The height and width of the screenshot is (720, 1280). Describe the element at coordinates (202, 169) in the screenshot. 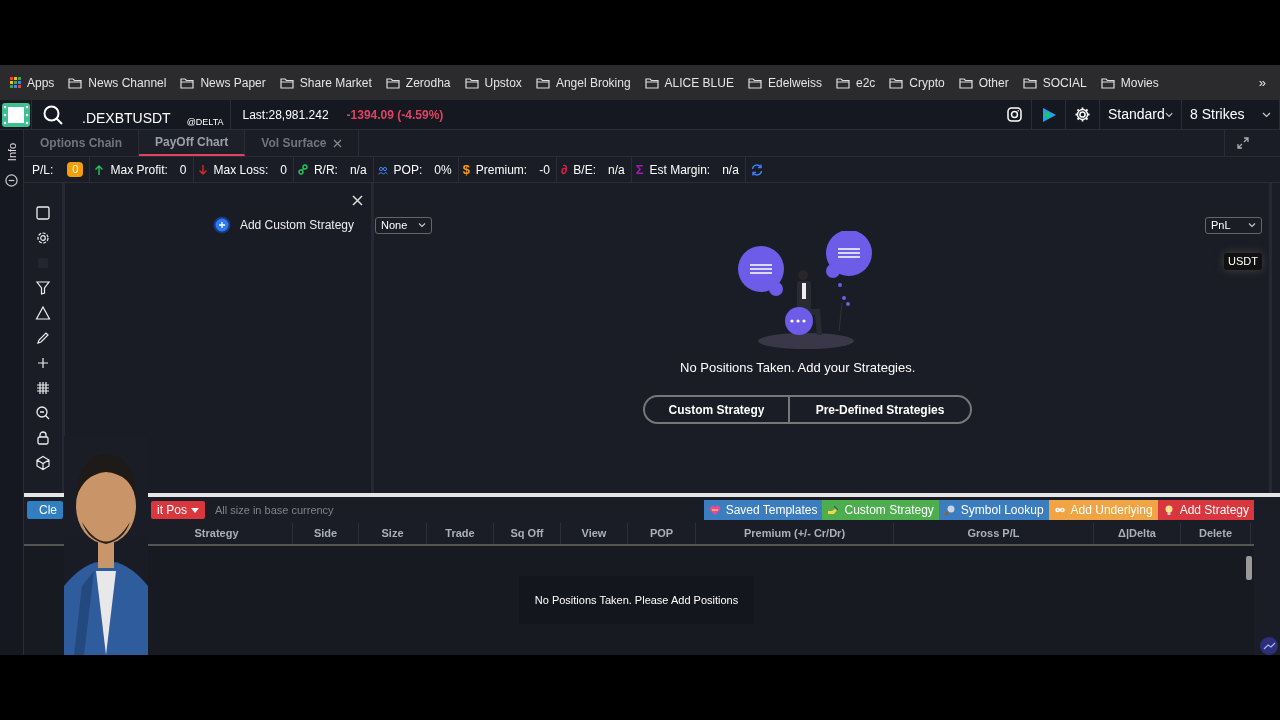

I see `down-arrow-icon` at that location.